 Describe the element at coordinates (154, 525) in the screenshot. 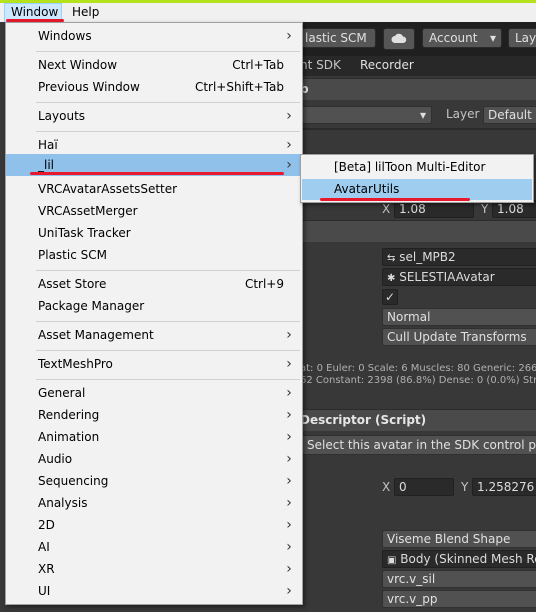

I see `menu-item-2d: 2D ›` at that location.